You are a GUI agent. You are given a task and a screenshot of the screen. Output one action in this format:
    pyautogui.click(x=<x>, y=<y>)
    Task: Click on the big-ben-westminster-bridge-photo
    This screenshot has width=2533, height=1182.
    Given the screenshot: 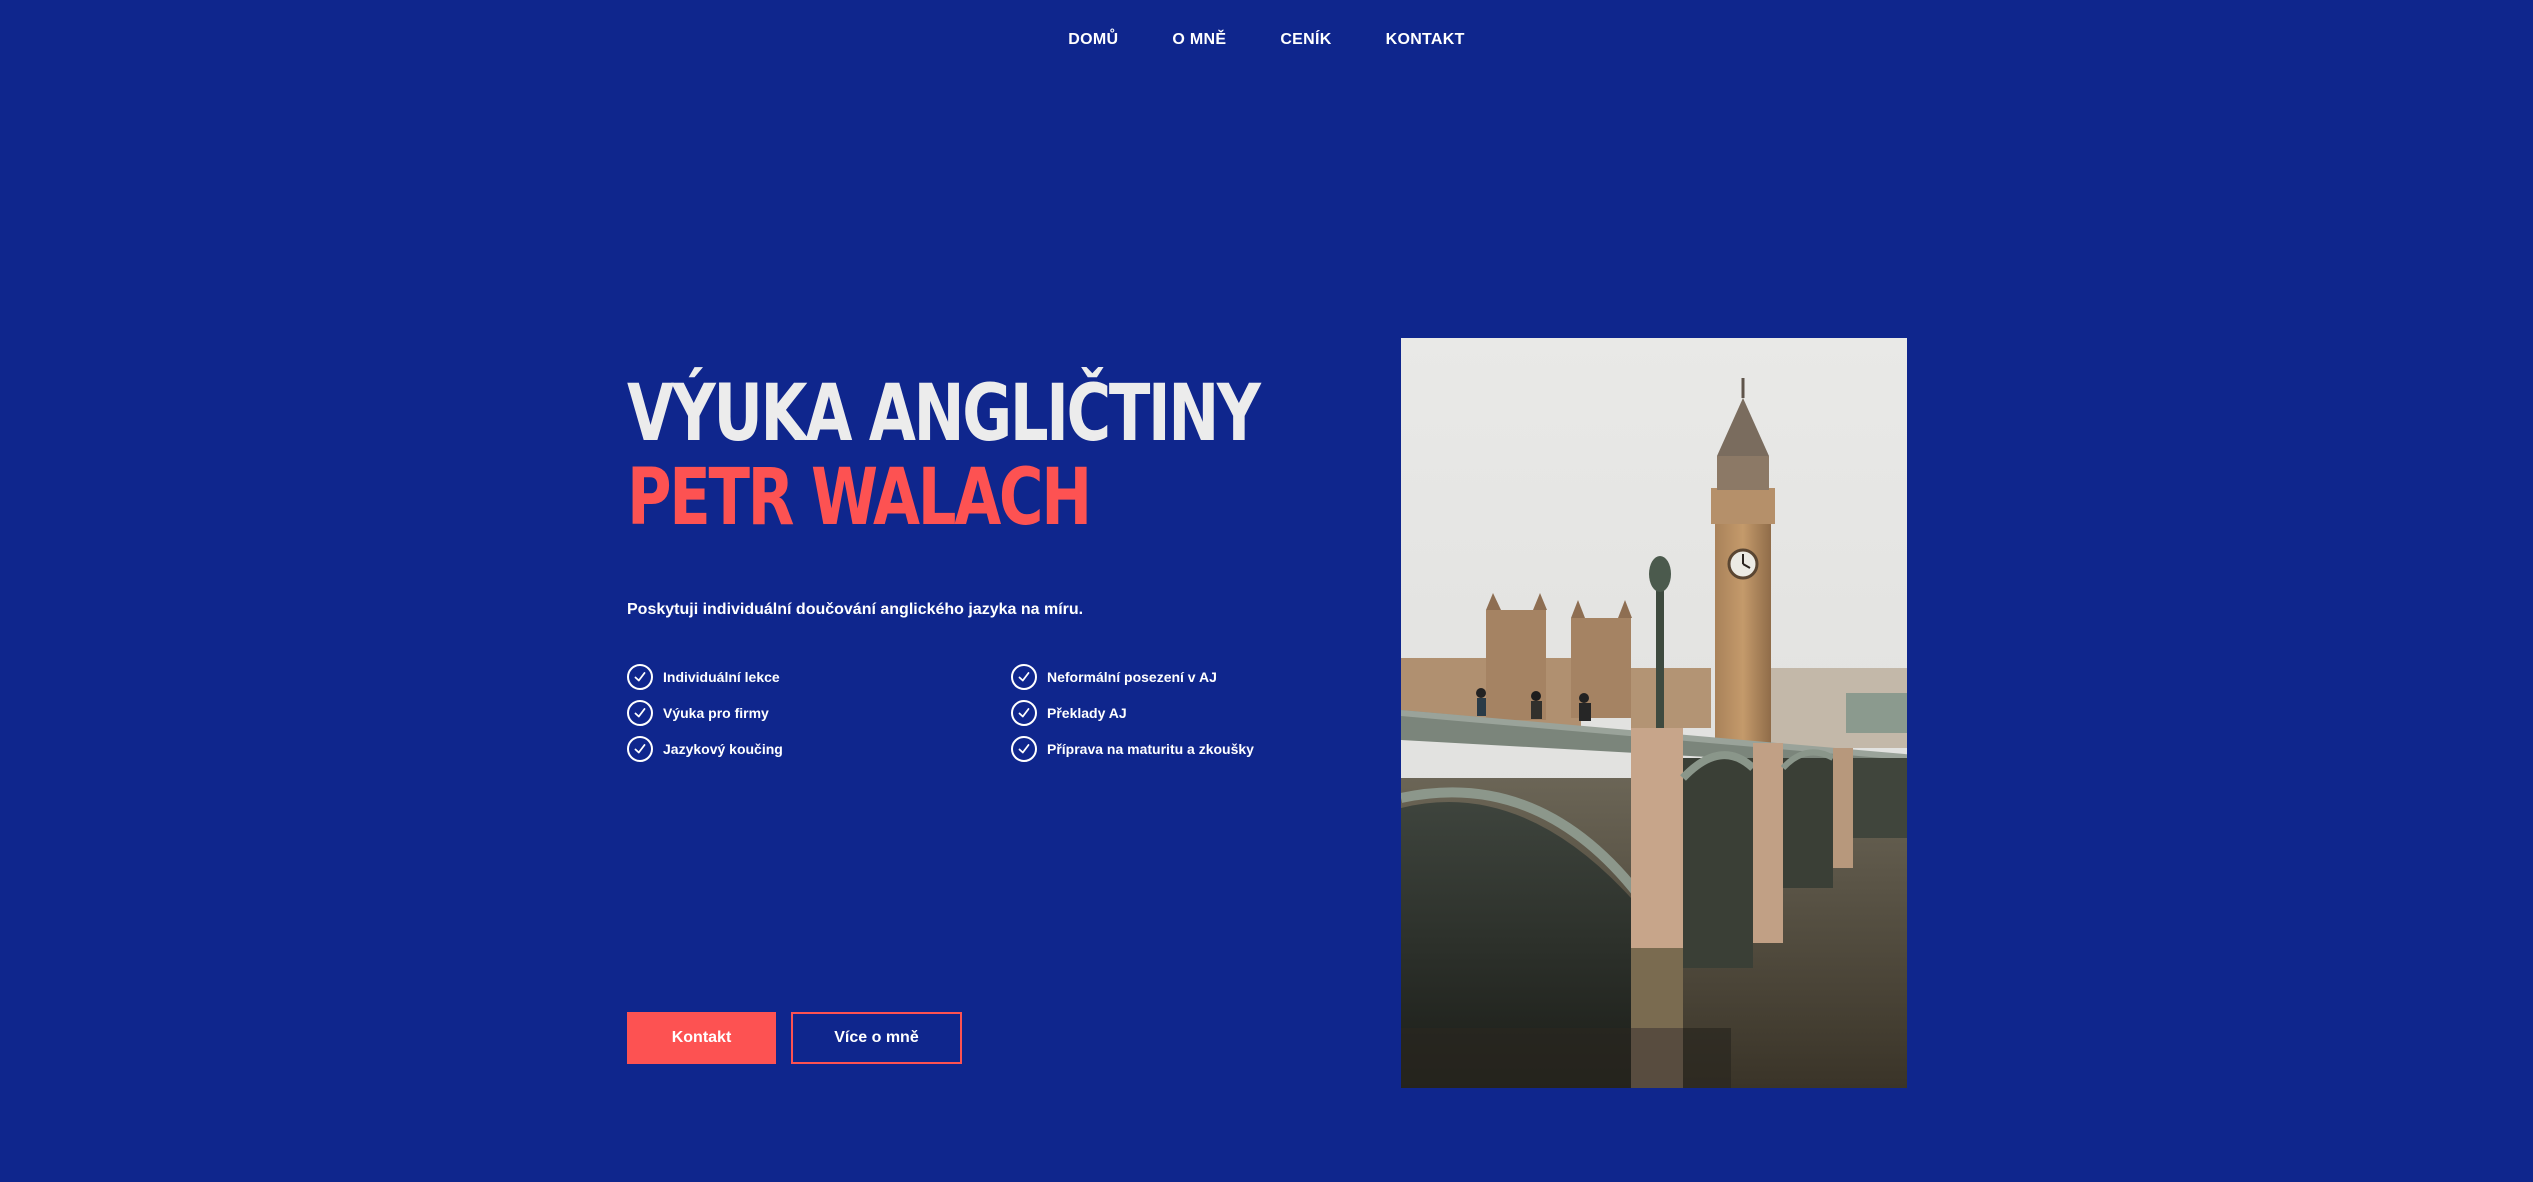 What is the action you would take?
    pyautogui.click(x=1654, y=713)
    